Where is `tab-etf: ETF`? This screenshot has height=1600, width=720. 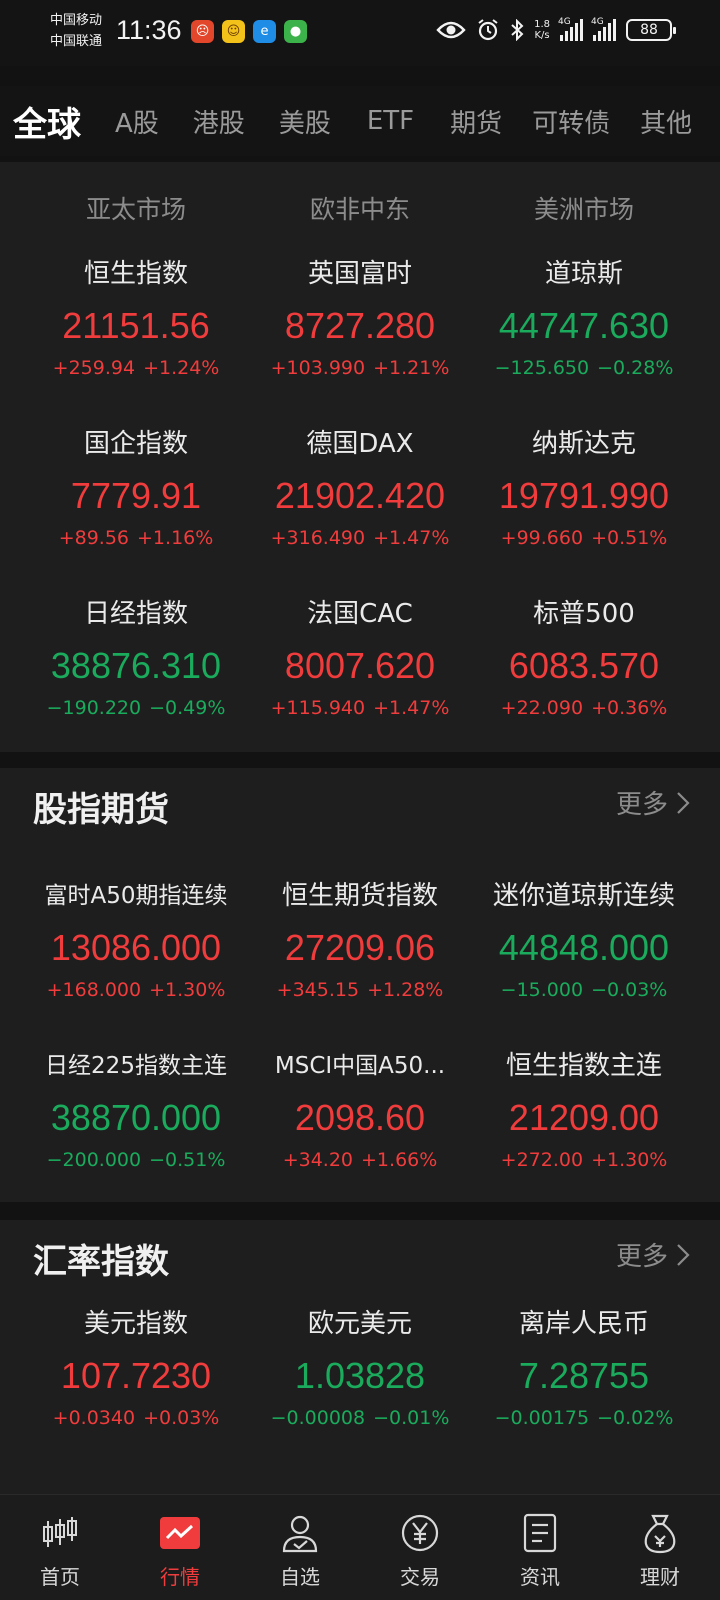 tab-etf: ETF is located at coordinates (390, 121).